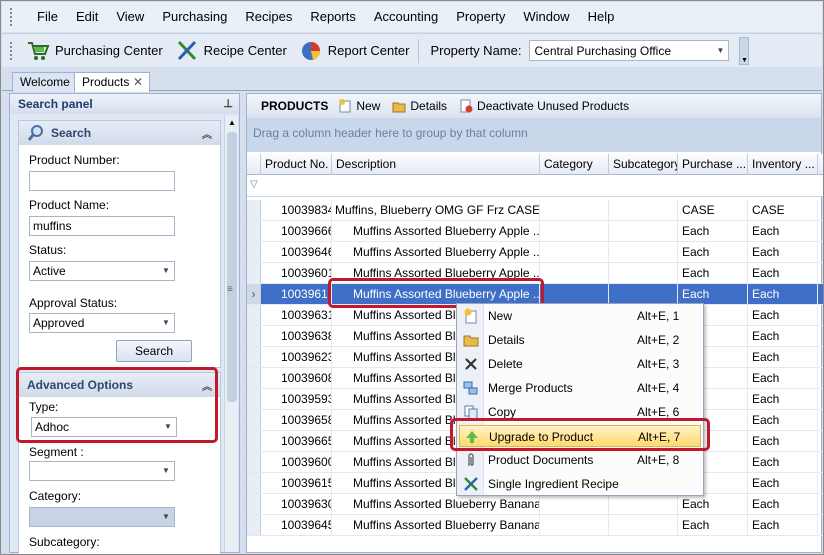  What do you see at coordinates (47, 17) in the screenshot?
I see `menu-file: File` at bounding box center [47, 17].